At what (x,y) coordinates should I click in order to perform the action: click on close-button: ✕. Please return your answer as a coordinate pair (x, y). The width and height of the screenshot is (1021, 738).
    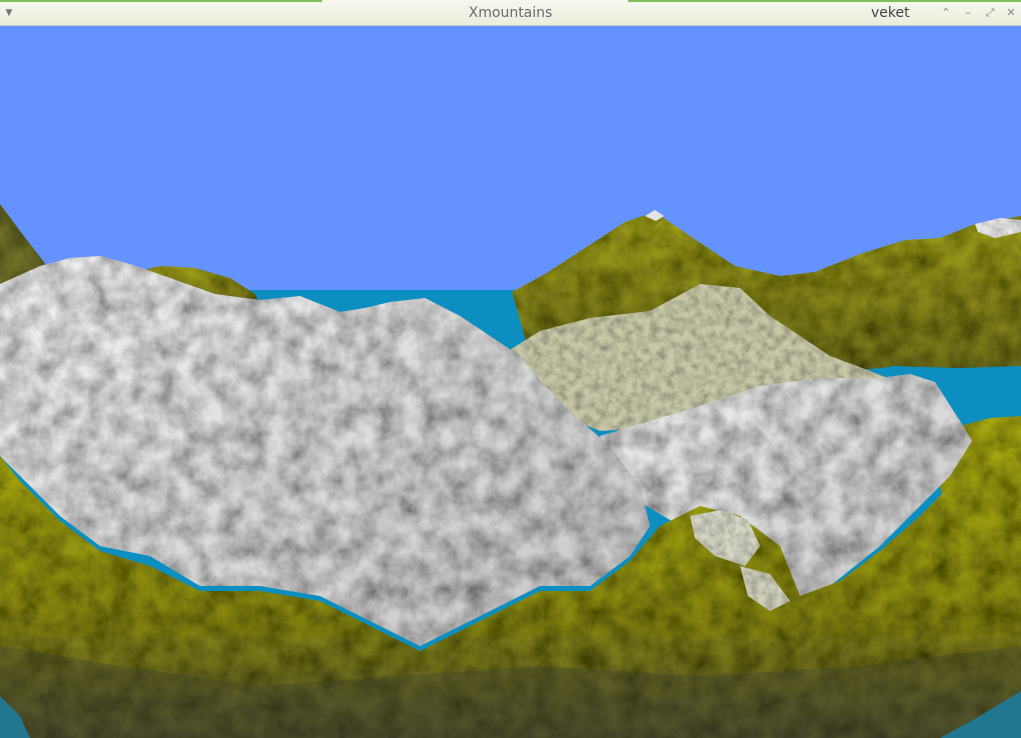
    Looking at the image, I should click on (1011, 13).